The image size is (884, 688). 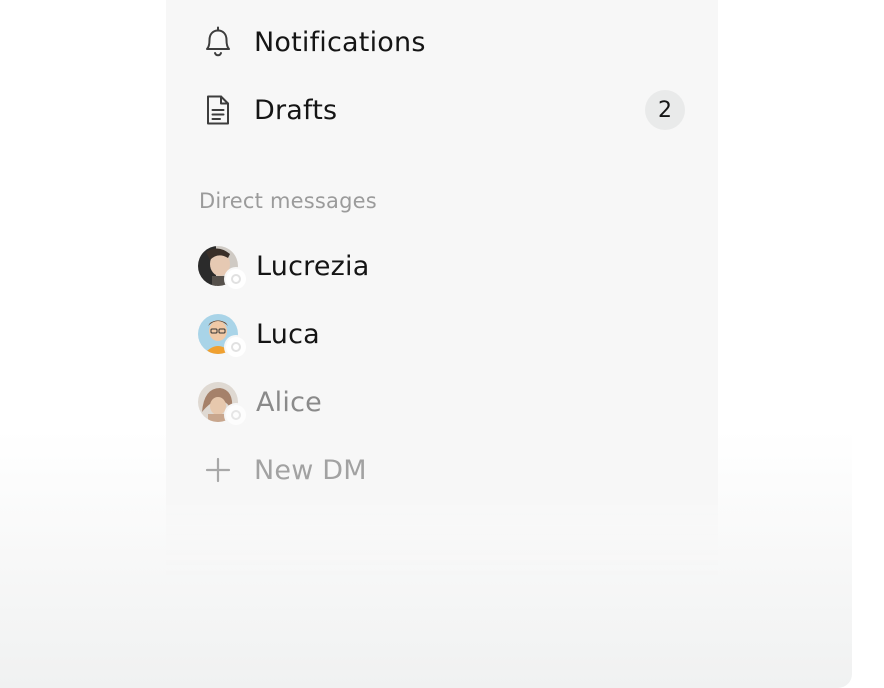 What do you see at coordinates (443, 110) in the screenshot?
I see `sidebar-item-drafts: Drafts 2` at bounding box center [443, 110].